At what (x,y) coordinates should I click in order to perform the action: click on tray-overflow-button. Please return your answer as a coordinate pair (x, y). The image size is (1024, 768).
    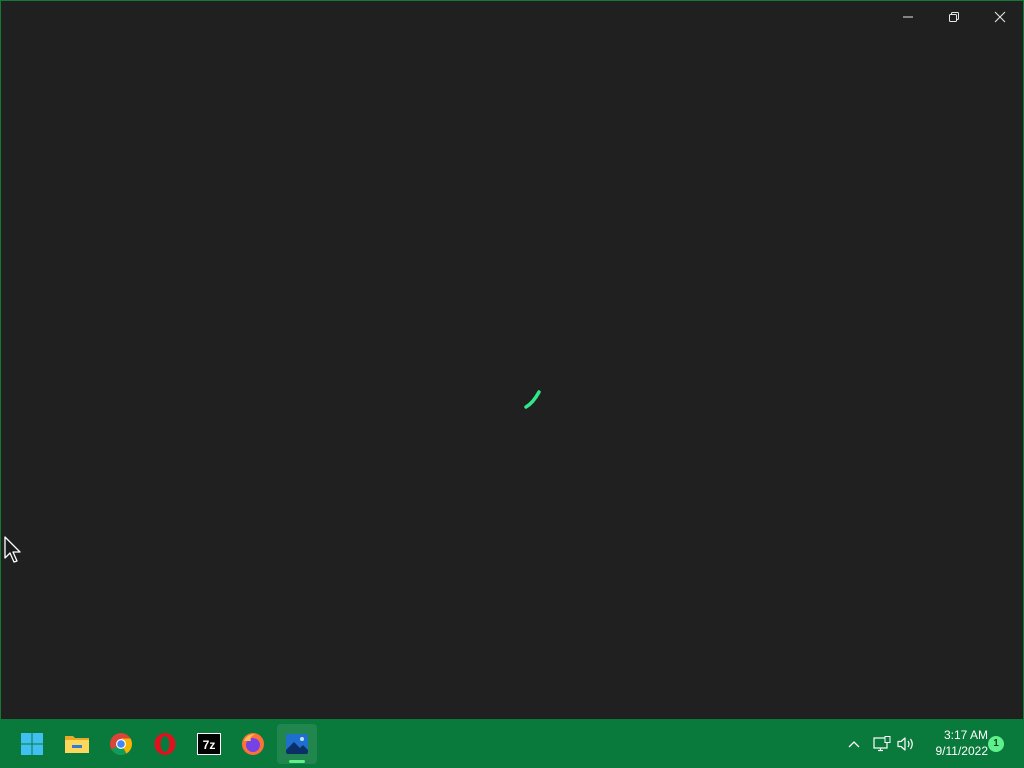
    Looking at the image, I should click on (854, 743).